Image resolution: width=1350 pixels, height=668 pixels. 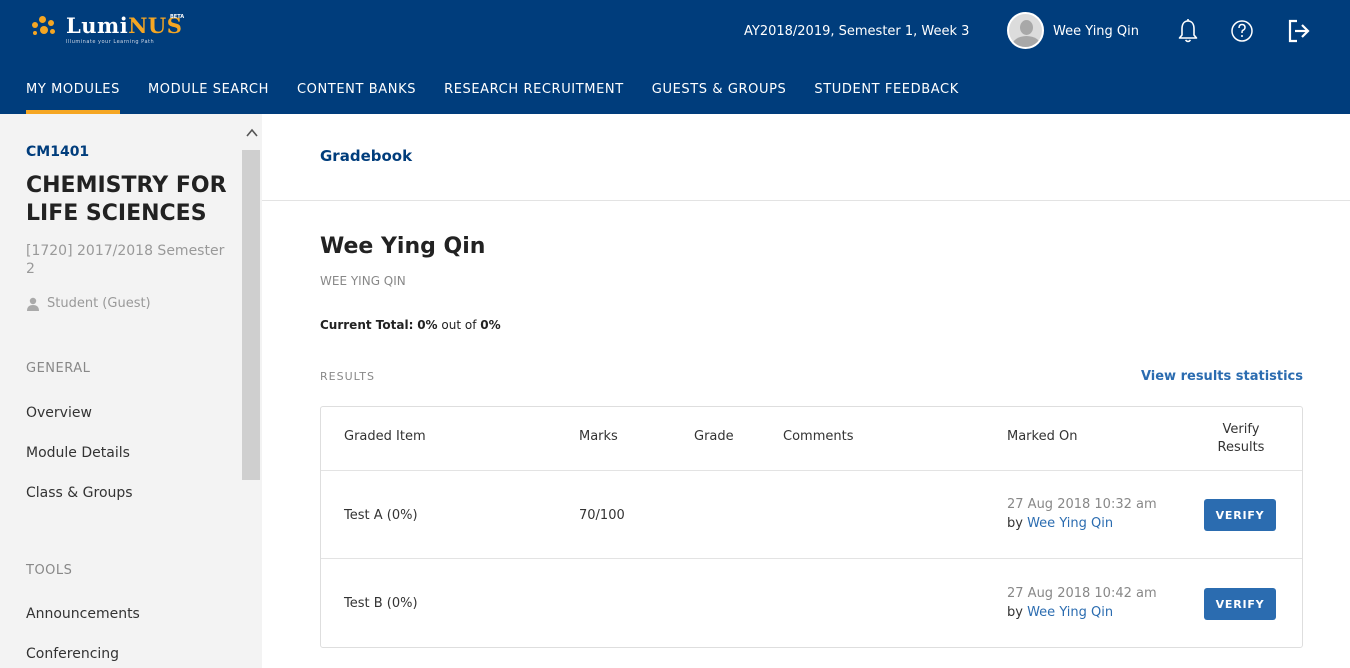 What do you see at coordinates (385, 436) in the screenshot?
I see `col-graded-item: Graded Item` at bounding box center [385, 436].